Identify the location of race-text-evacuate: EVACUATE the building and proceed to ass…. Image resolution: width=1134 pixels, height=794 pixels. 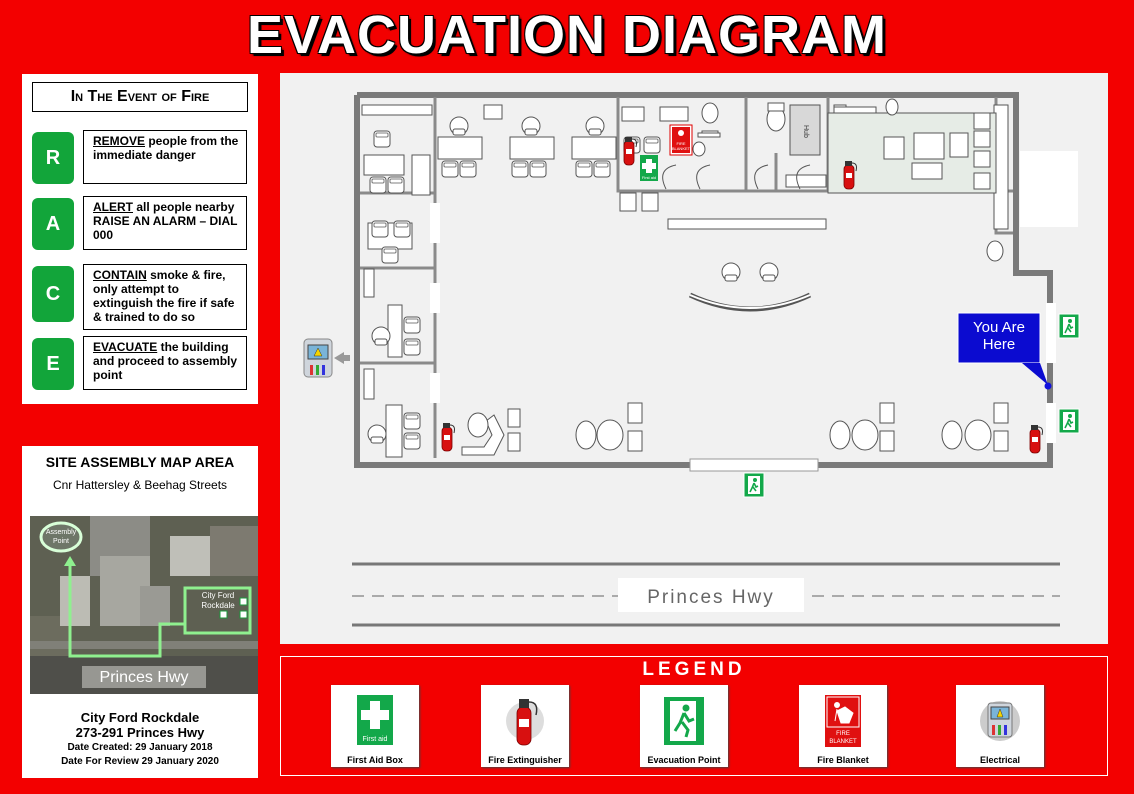
(165, 363).